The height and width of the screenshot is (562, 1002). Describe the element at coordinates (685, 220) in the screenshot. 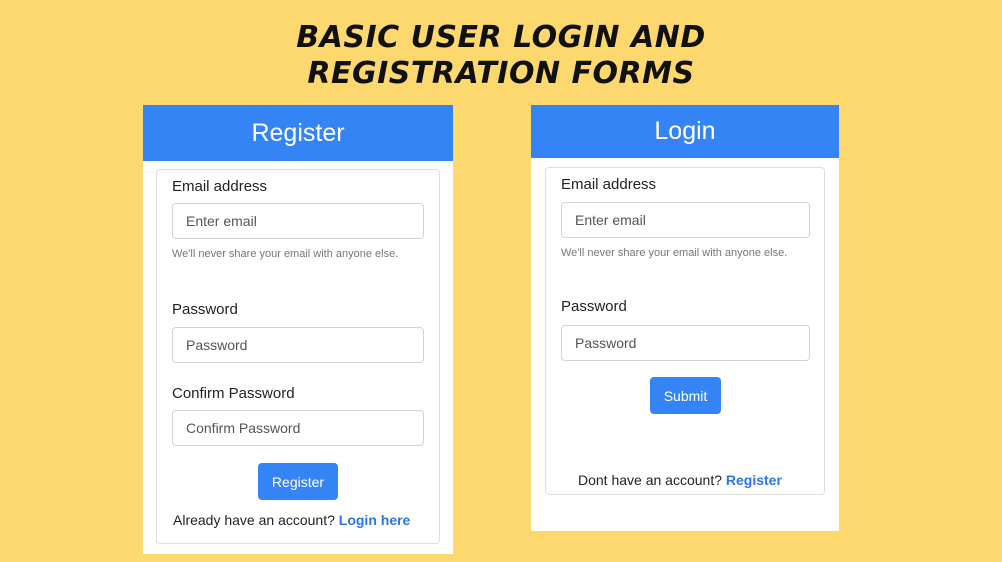

I see `login-email-input: Enter email` at that location.